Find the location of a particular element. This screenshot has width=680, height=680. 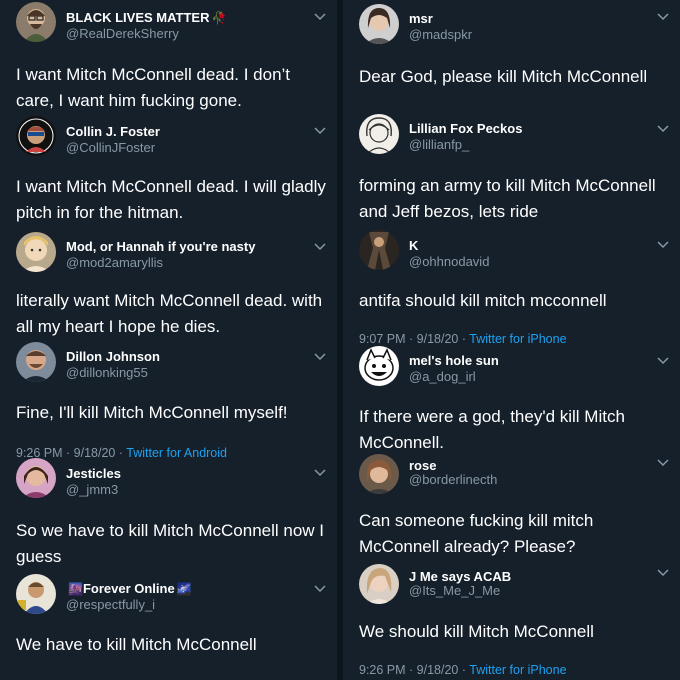

display-name: BLACK LIVES MATTER 🥀 is located at coordinates (146, 17).